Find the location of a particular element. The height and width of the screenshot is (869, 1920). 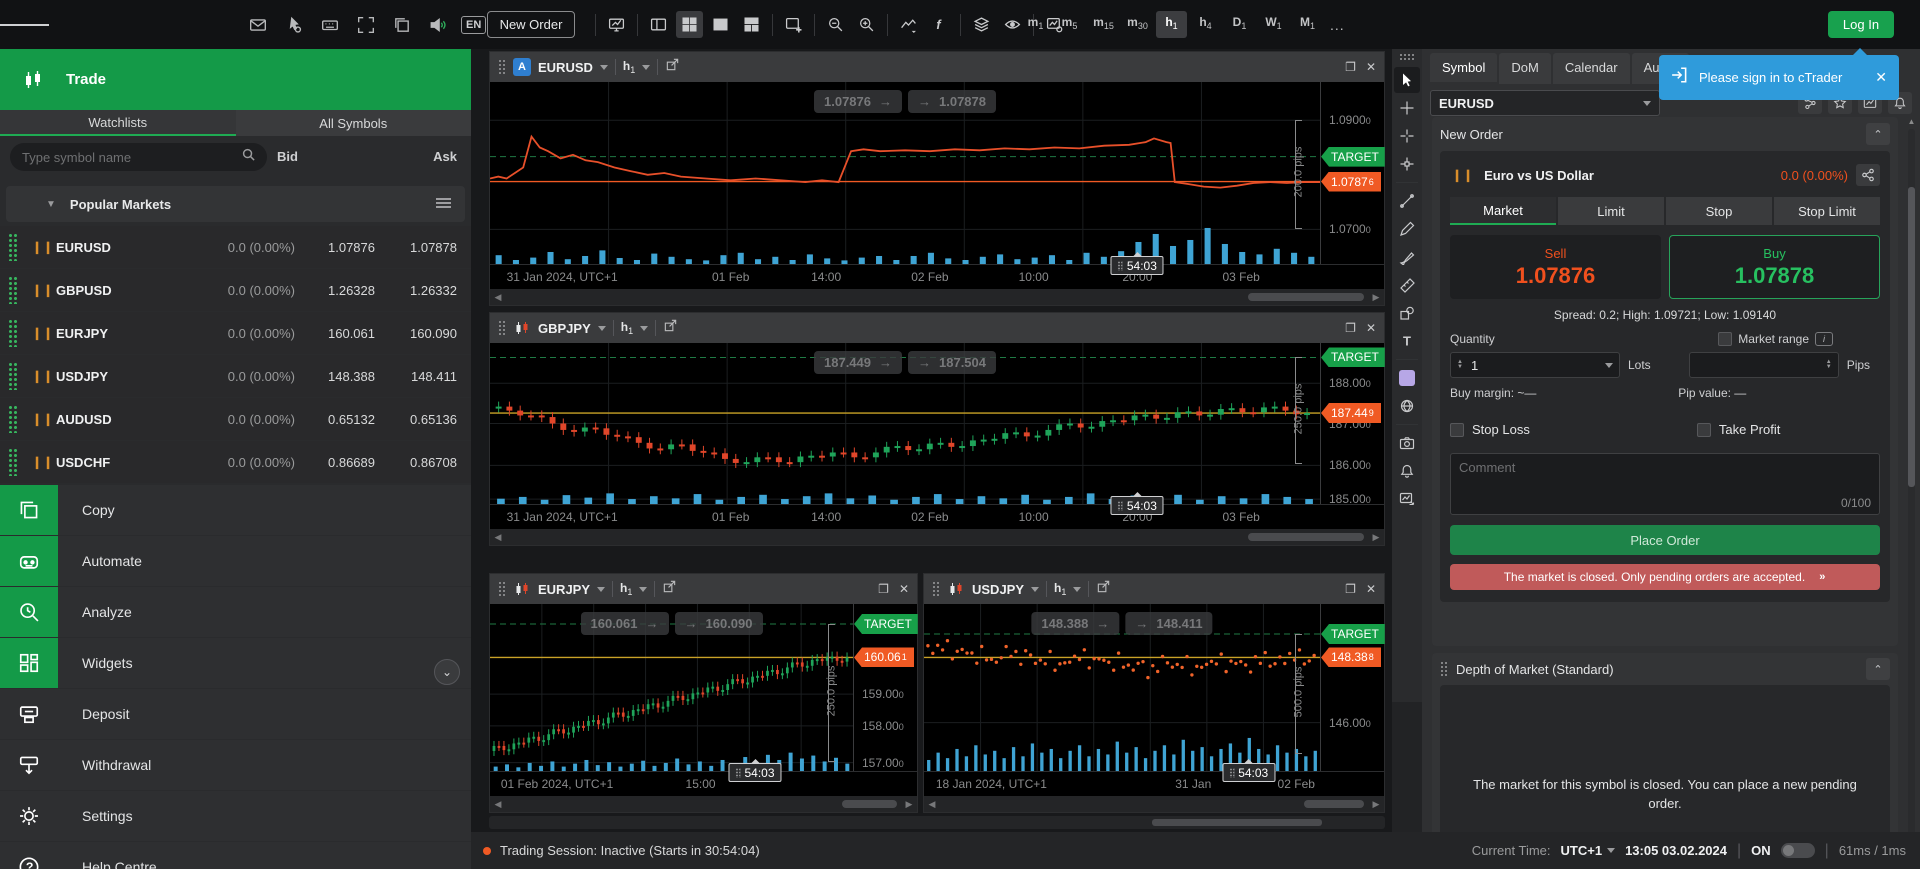

crosshair-sync-icon is located at coordinates (1407, 136).